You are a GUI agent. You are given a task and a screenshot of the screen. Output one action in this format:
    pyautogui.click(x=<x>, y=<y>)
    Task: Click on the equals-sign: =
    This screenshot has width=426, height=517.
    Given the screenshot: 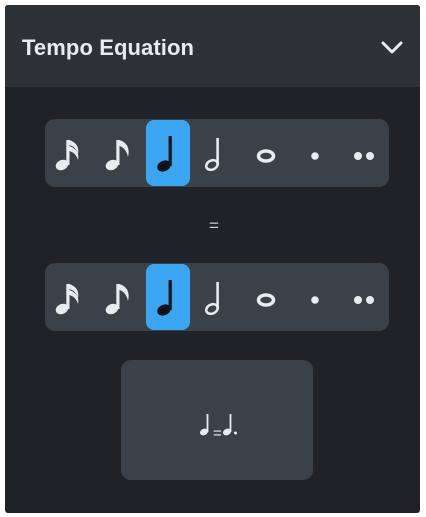 What is the action you would take?
    pyautogui.click(x=214, y=225)
    